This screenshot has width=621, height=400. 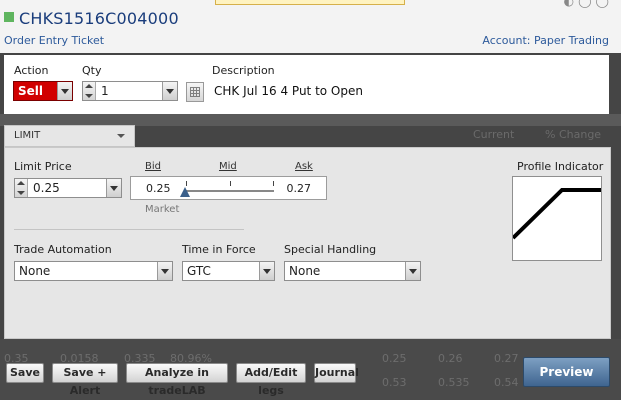 I want to click on calendar-button, so click(x=195, y=92).